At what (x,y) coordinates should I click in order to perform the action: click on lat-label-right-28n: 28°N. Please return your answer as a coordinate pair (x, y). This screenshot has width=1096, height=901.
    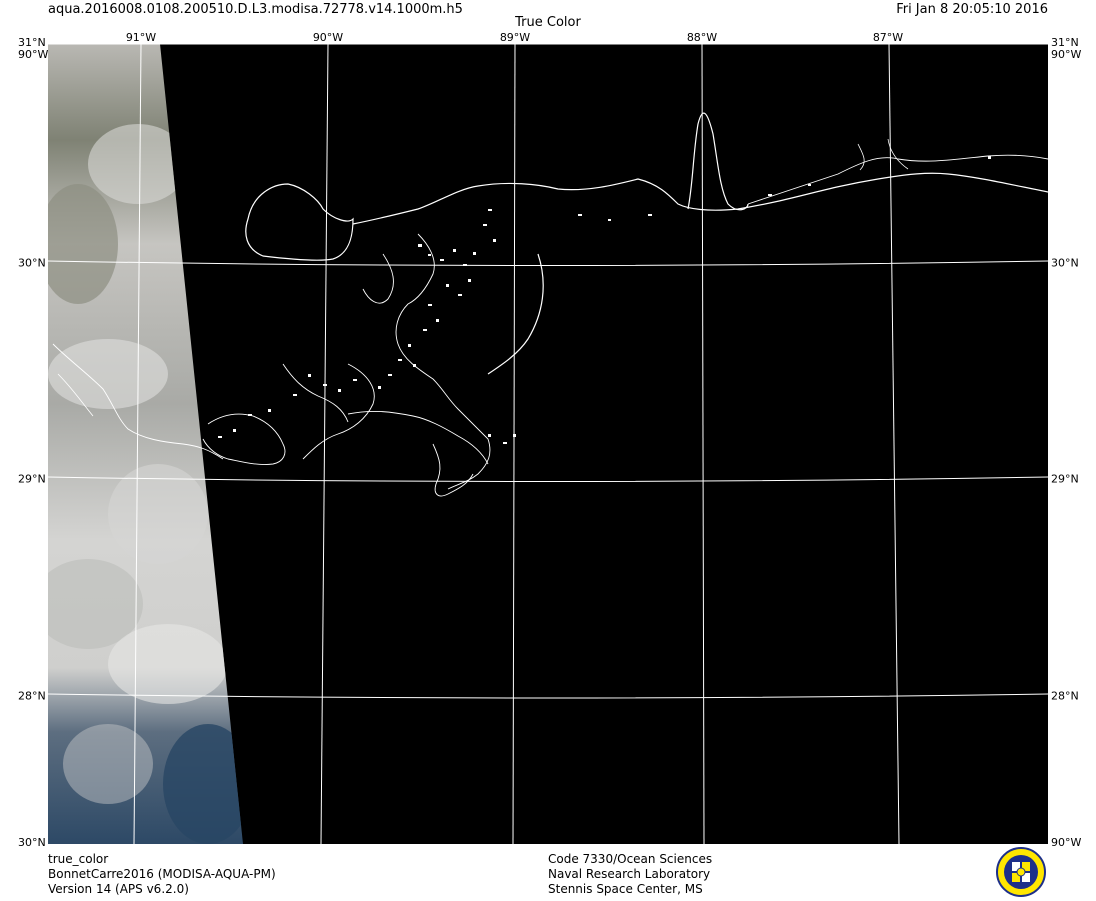
    Looking at the image, I should click on (1065, 696).